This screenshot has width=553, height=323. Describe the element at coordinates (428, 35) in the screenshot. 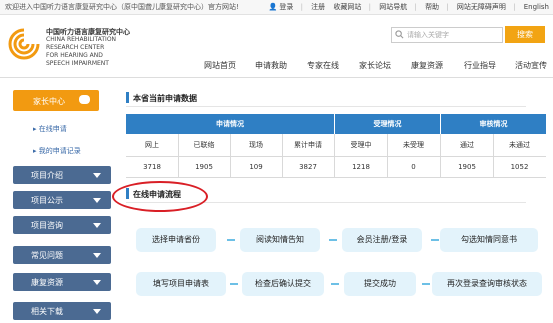

I see `search-placeholder: 请输入关键字` at that location.